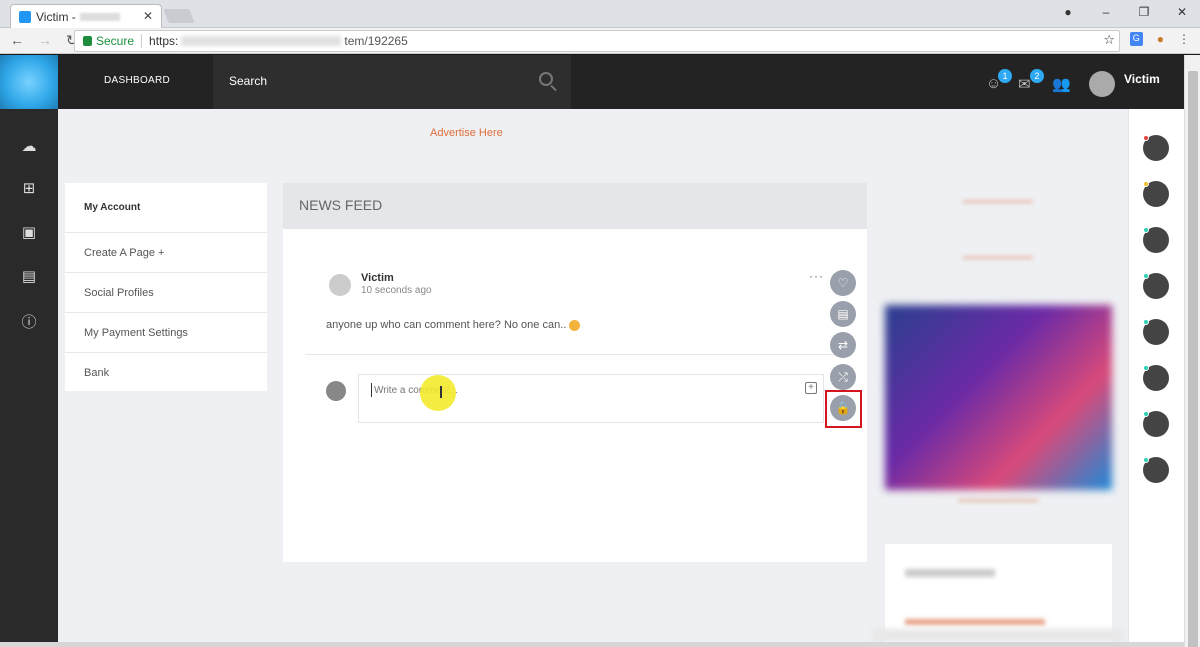  What do you see at coordinates (1109, 40) in the screenshot?
I see `bookmark-star-icon: ☆` at bounding box center [1109, 40].